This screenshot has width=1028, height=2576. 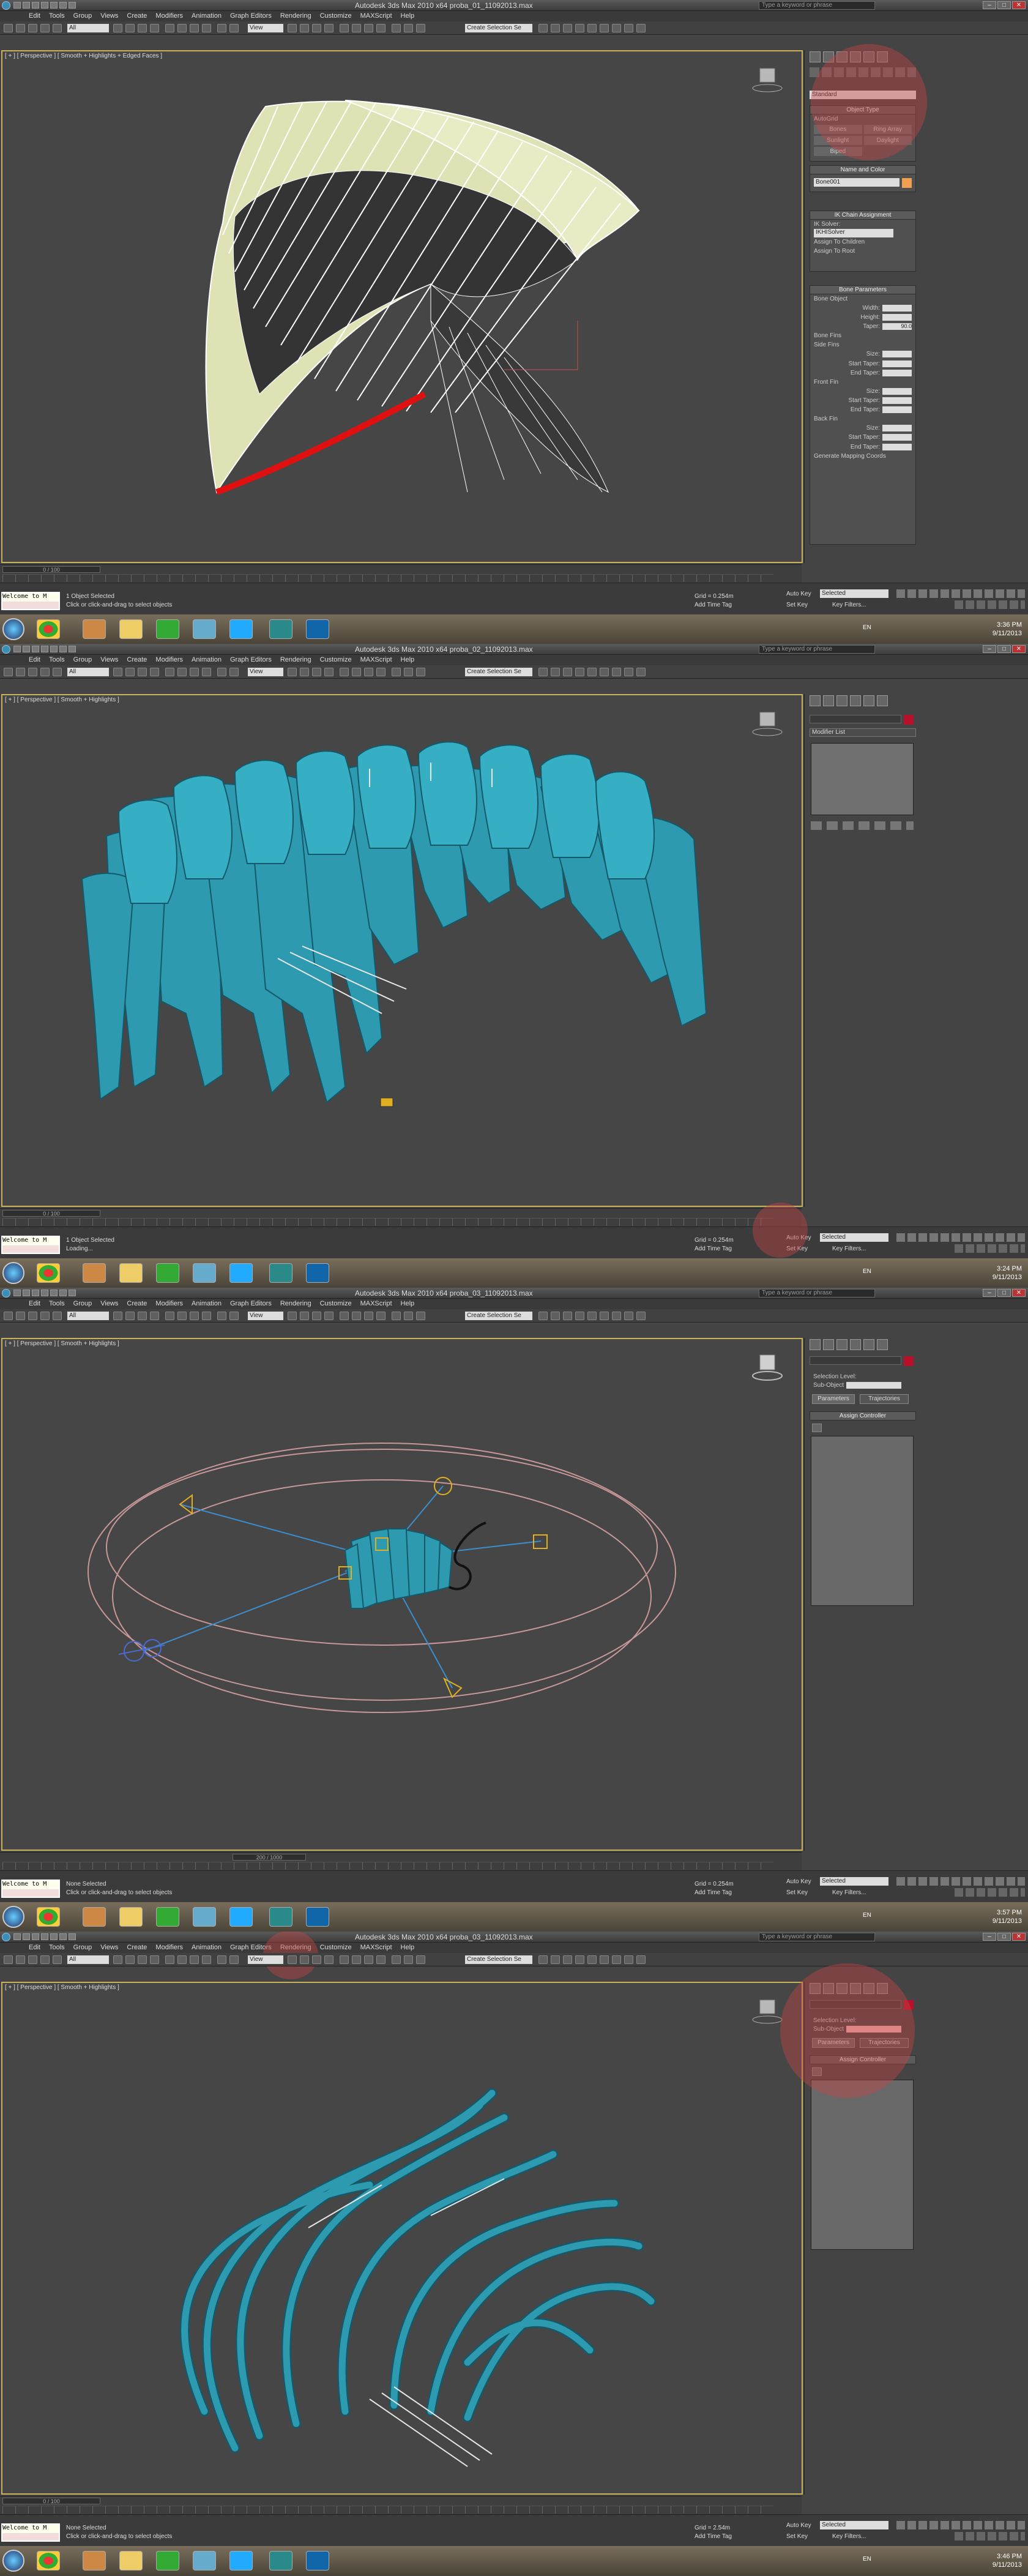 I want to click on menu-customize: Customize, so click(x=336, y=1304).